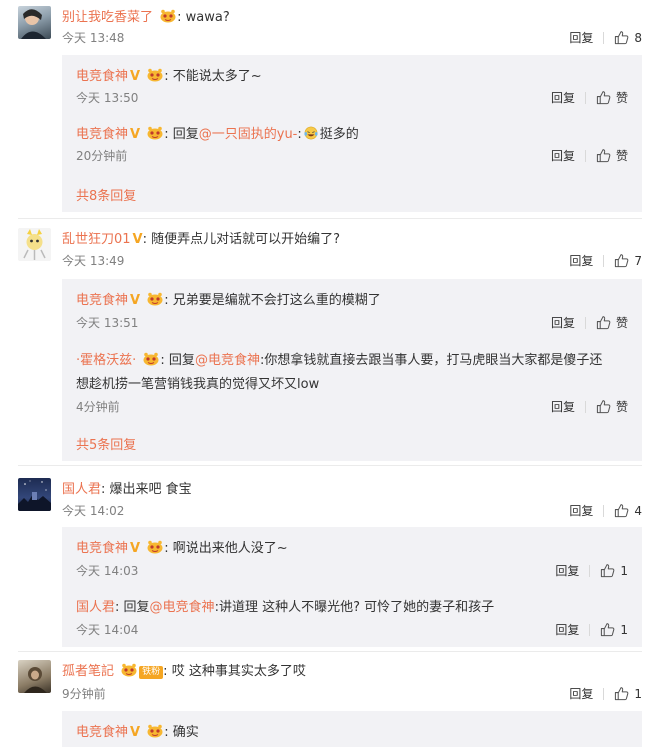 Image resolution: width=662 pixels, height=747 pixels. Describe the element at coordinates (88, 671) in the screenshot. I see `username-link: 孤者笔記` at that location.